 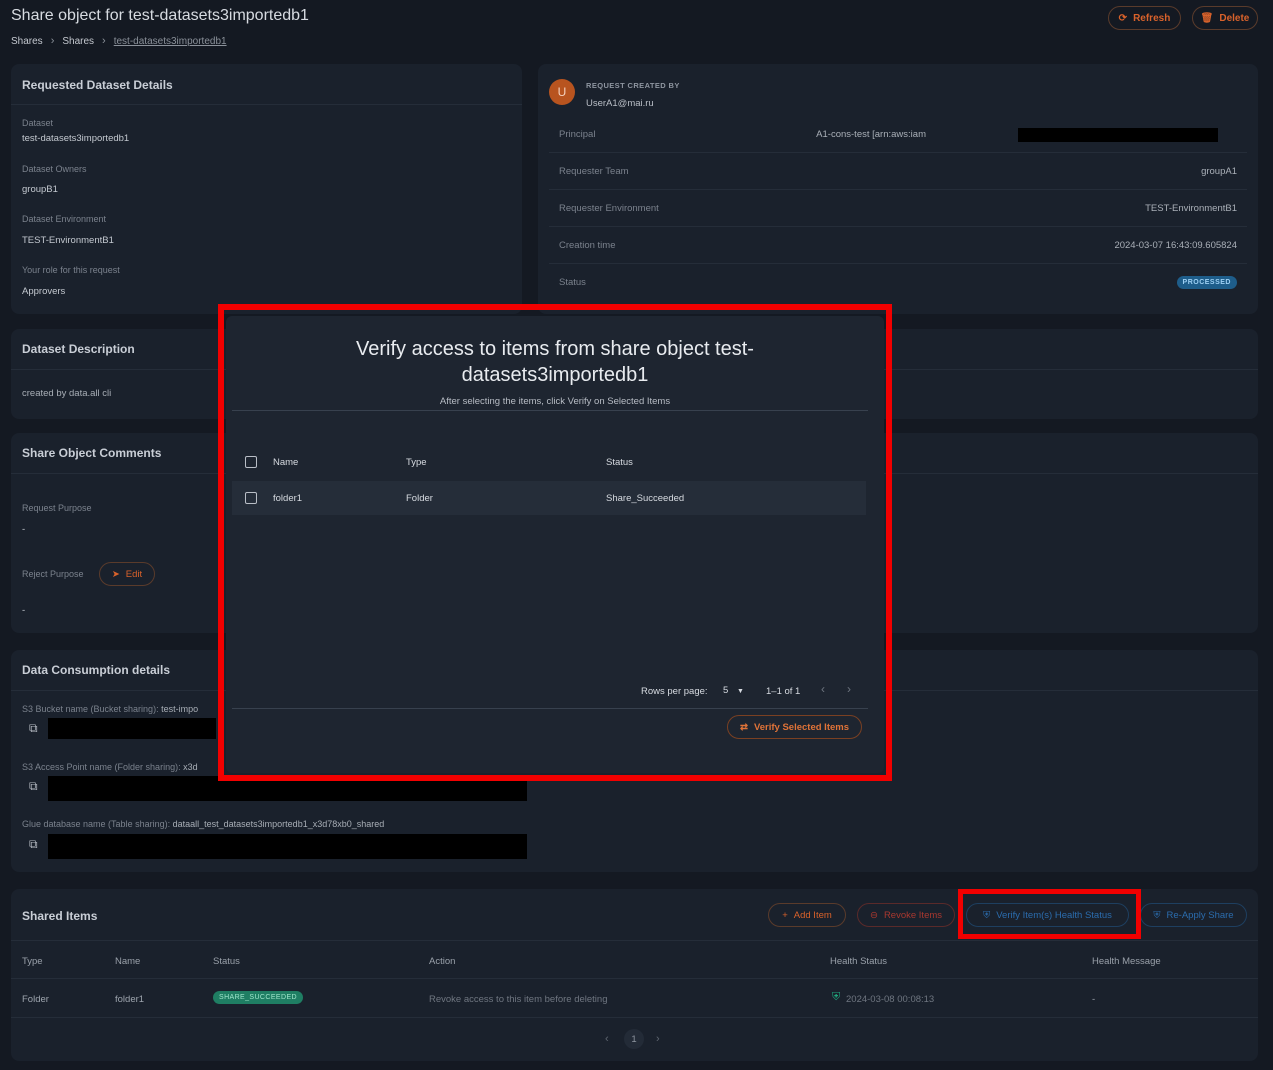 What do you see at coordinates (1054, 915) in the screenshot?
I see `verify-health-label: Verify Item(s) Health Status` at bounding box center [1054, 915].